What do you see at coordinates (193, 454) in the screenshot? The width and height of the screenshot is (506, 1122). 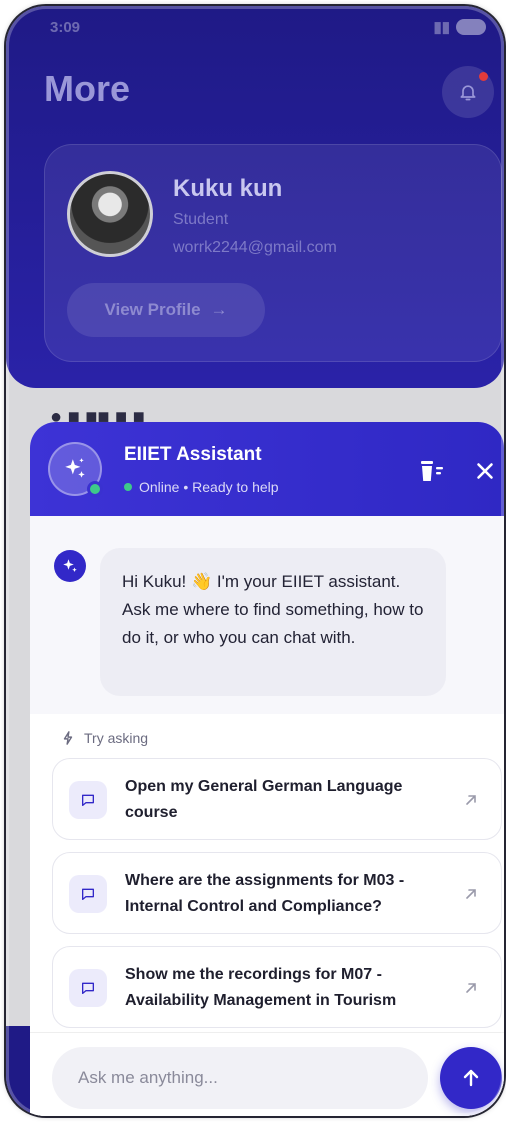 I see `assistant-title: EIIET Assistant` at bounding box center [193, 454].